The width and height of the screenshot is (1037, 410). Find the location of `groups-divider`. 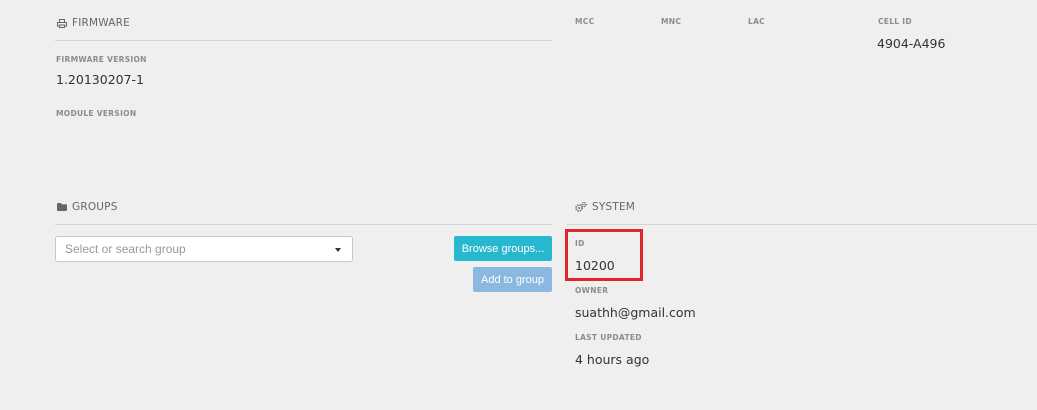

groups-divider is located at coordinates (303, 224).